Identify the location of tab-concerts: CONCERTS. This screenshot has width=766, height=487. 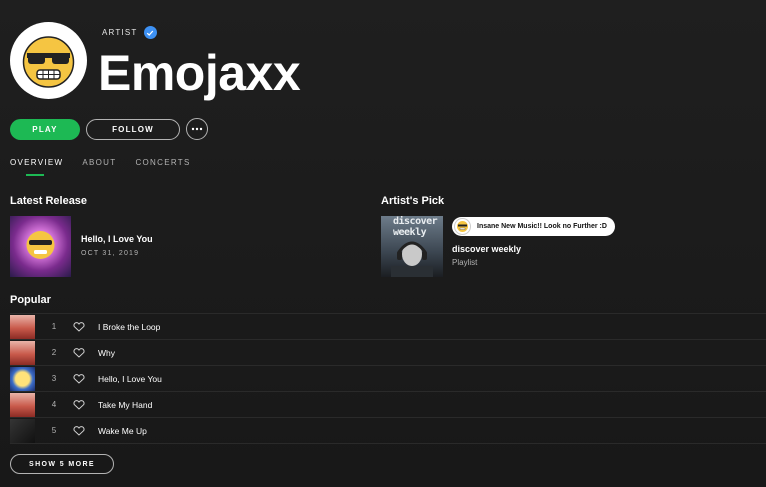
(162, 162).